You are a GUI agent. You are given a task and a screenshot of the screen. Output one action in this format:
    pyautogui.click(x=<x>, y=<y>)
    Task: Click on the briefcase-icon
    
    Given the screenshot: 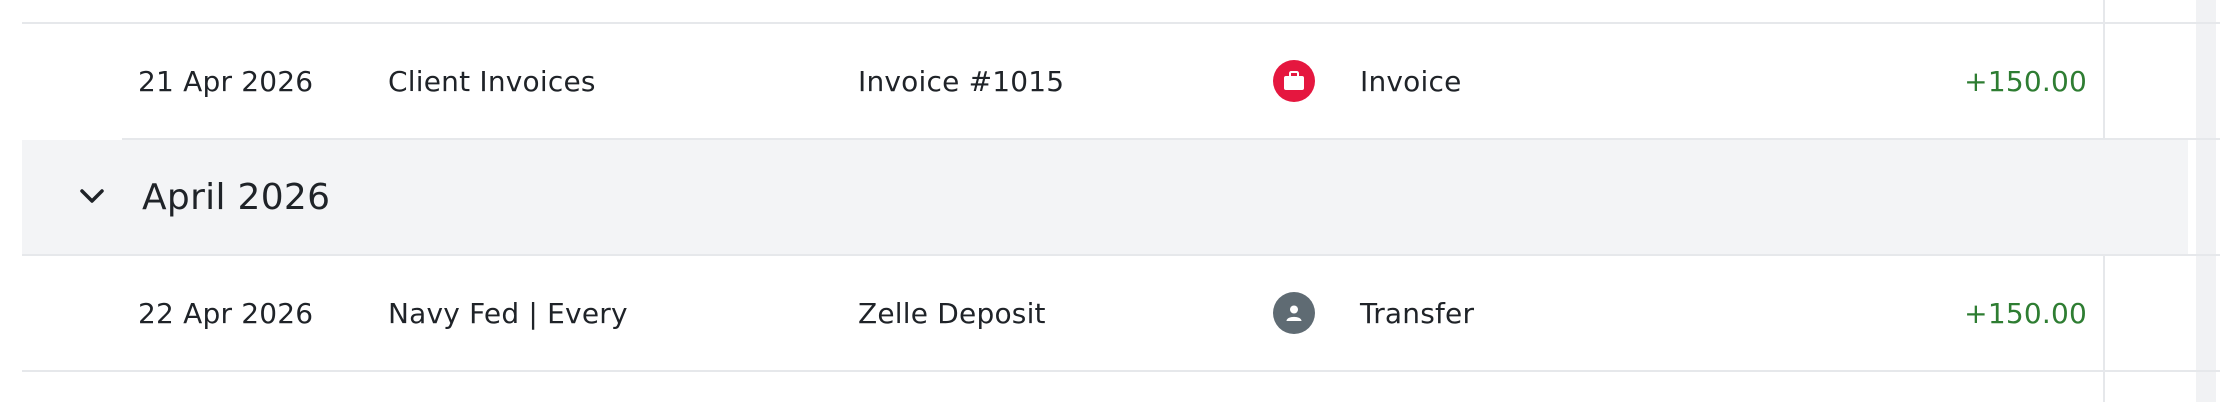 What is the action you would take?
    pyautogui.click(x=1294, y=81)
    